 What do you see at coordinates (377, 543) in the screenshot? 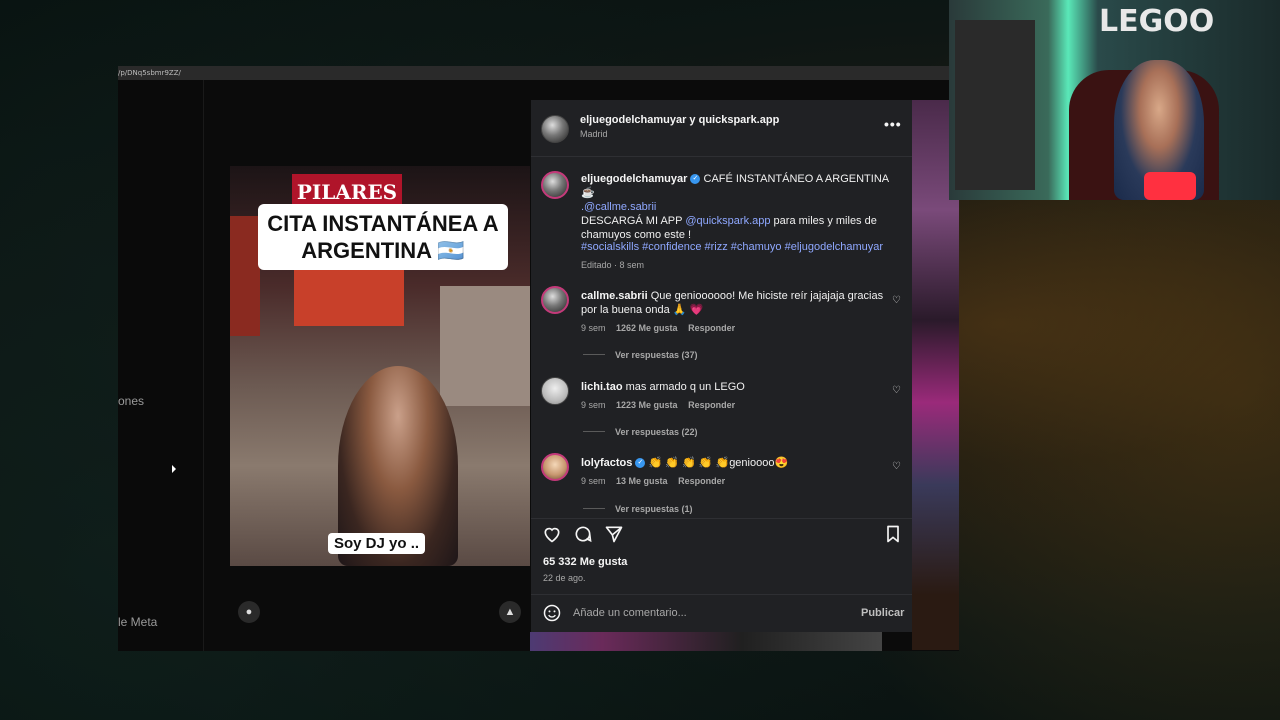
I see `video-caption: Soy DJ yo ..` at bounding box center [377, 543].